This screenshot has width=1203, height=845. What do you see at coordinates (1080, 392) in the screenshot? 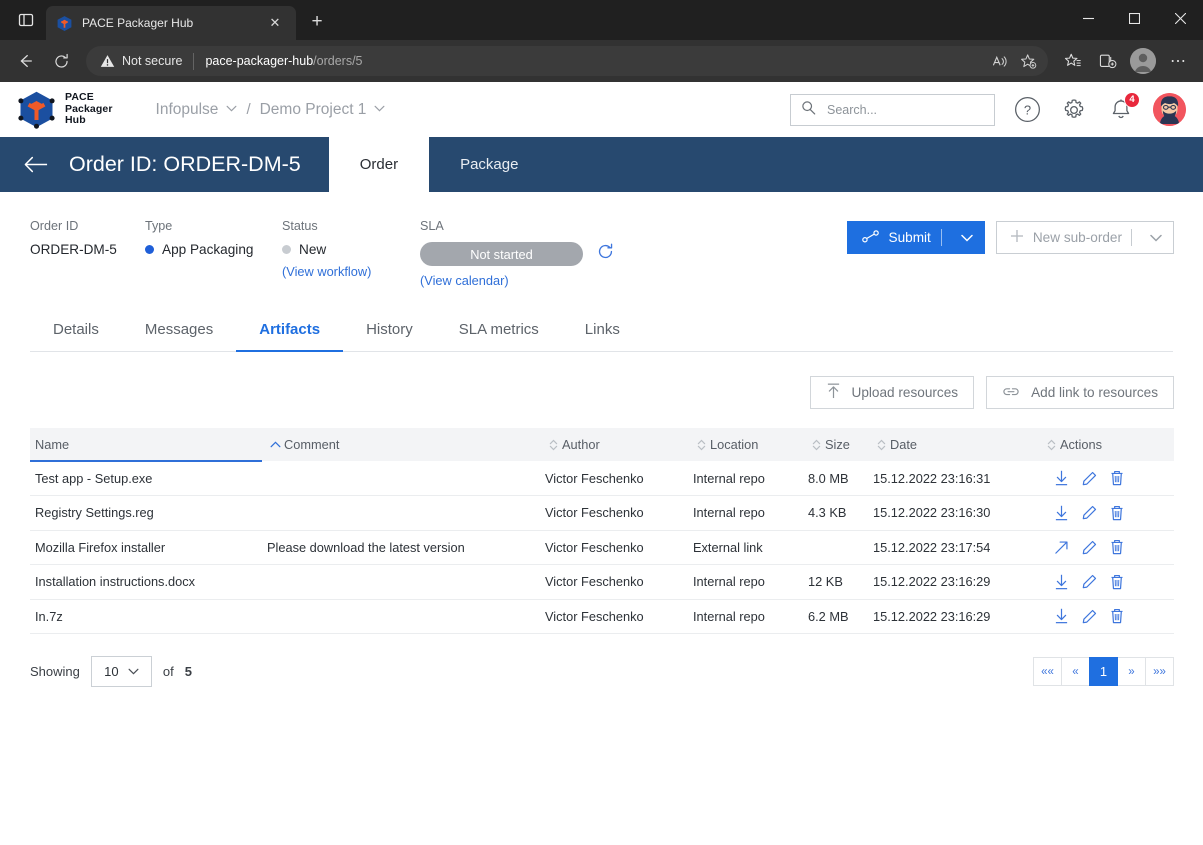
I see `add-link-to-resources-button: Add link to resources` at bounding box center [1080, 392].